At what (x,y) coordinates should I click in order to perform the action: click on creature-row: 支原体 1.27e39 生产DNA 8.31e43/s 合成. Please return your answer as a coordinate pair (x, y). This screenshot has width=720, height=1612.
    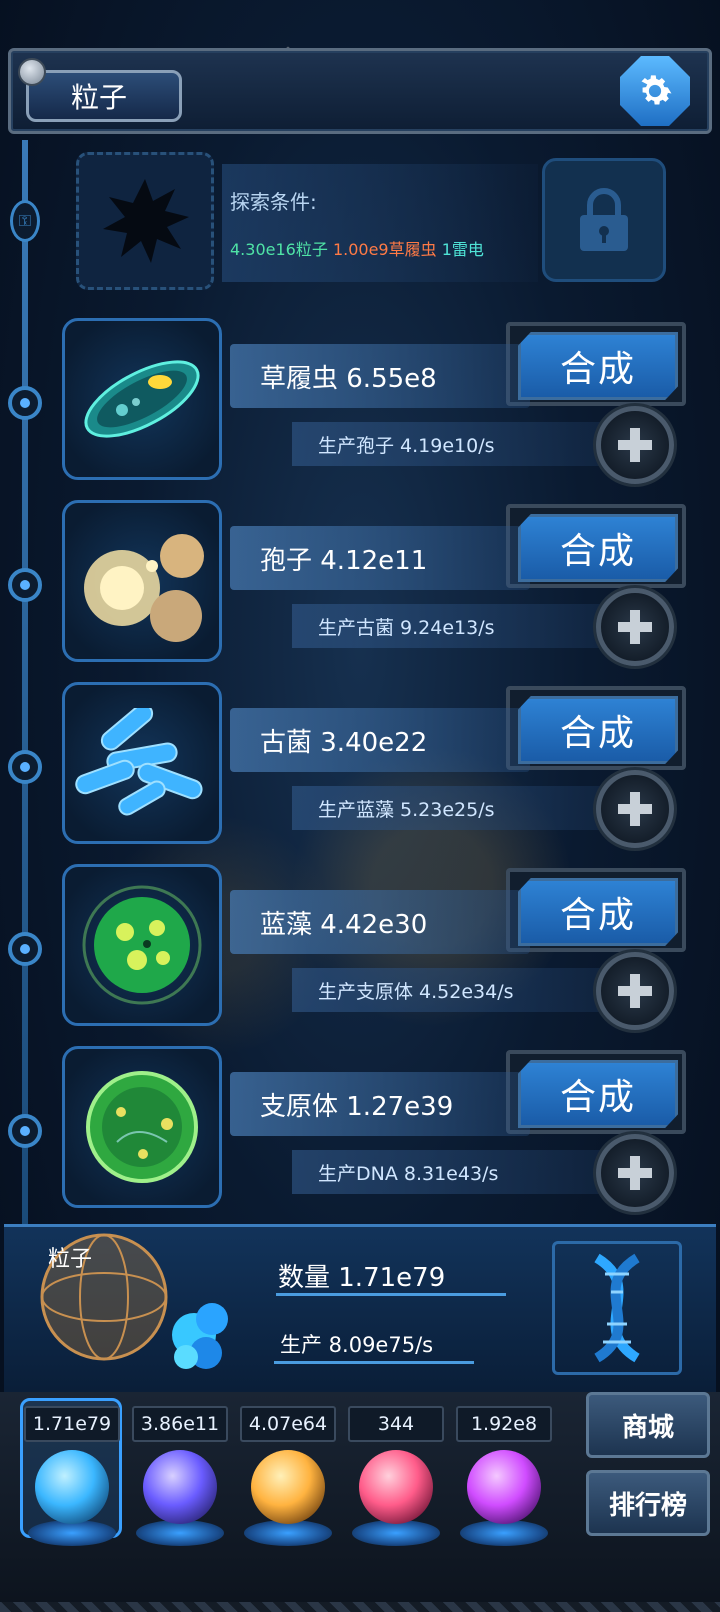
    Looking at the image, I should click on (374, 1129).